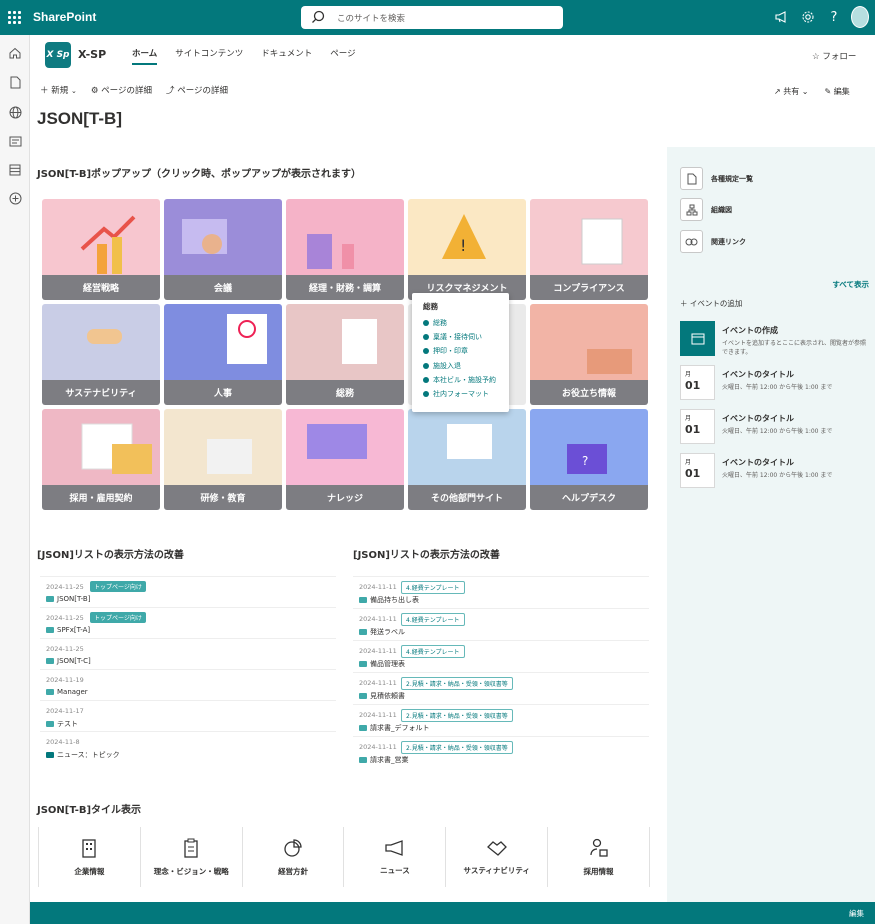  What do you see at coordinates (15, 198) in the screenshot?
I see `add-circle-icon` at bounding box center [15, 198].